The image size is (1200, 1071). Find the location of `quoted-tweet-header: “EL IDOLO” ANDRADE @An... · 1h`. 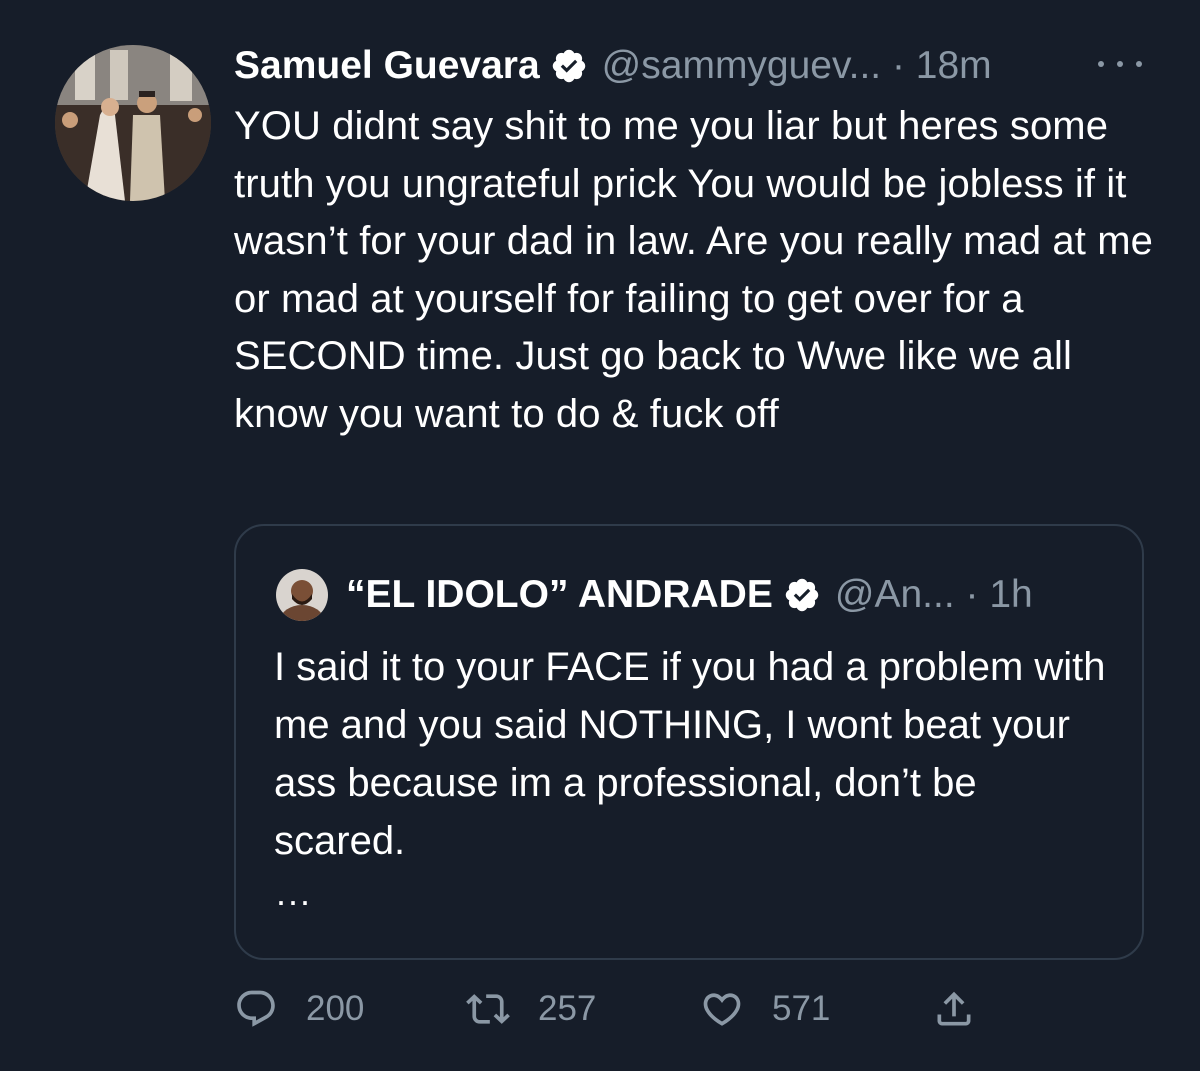

quoted-tweet-header: “EL IDOLO” ANDRADE @An... · 1h is located at coordinates (654, 595).